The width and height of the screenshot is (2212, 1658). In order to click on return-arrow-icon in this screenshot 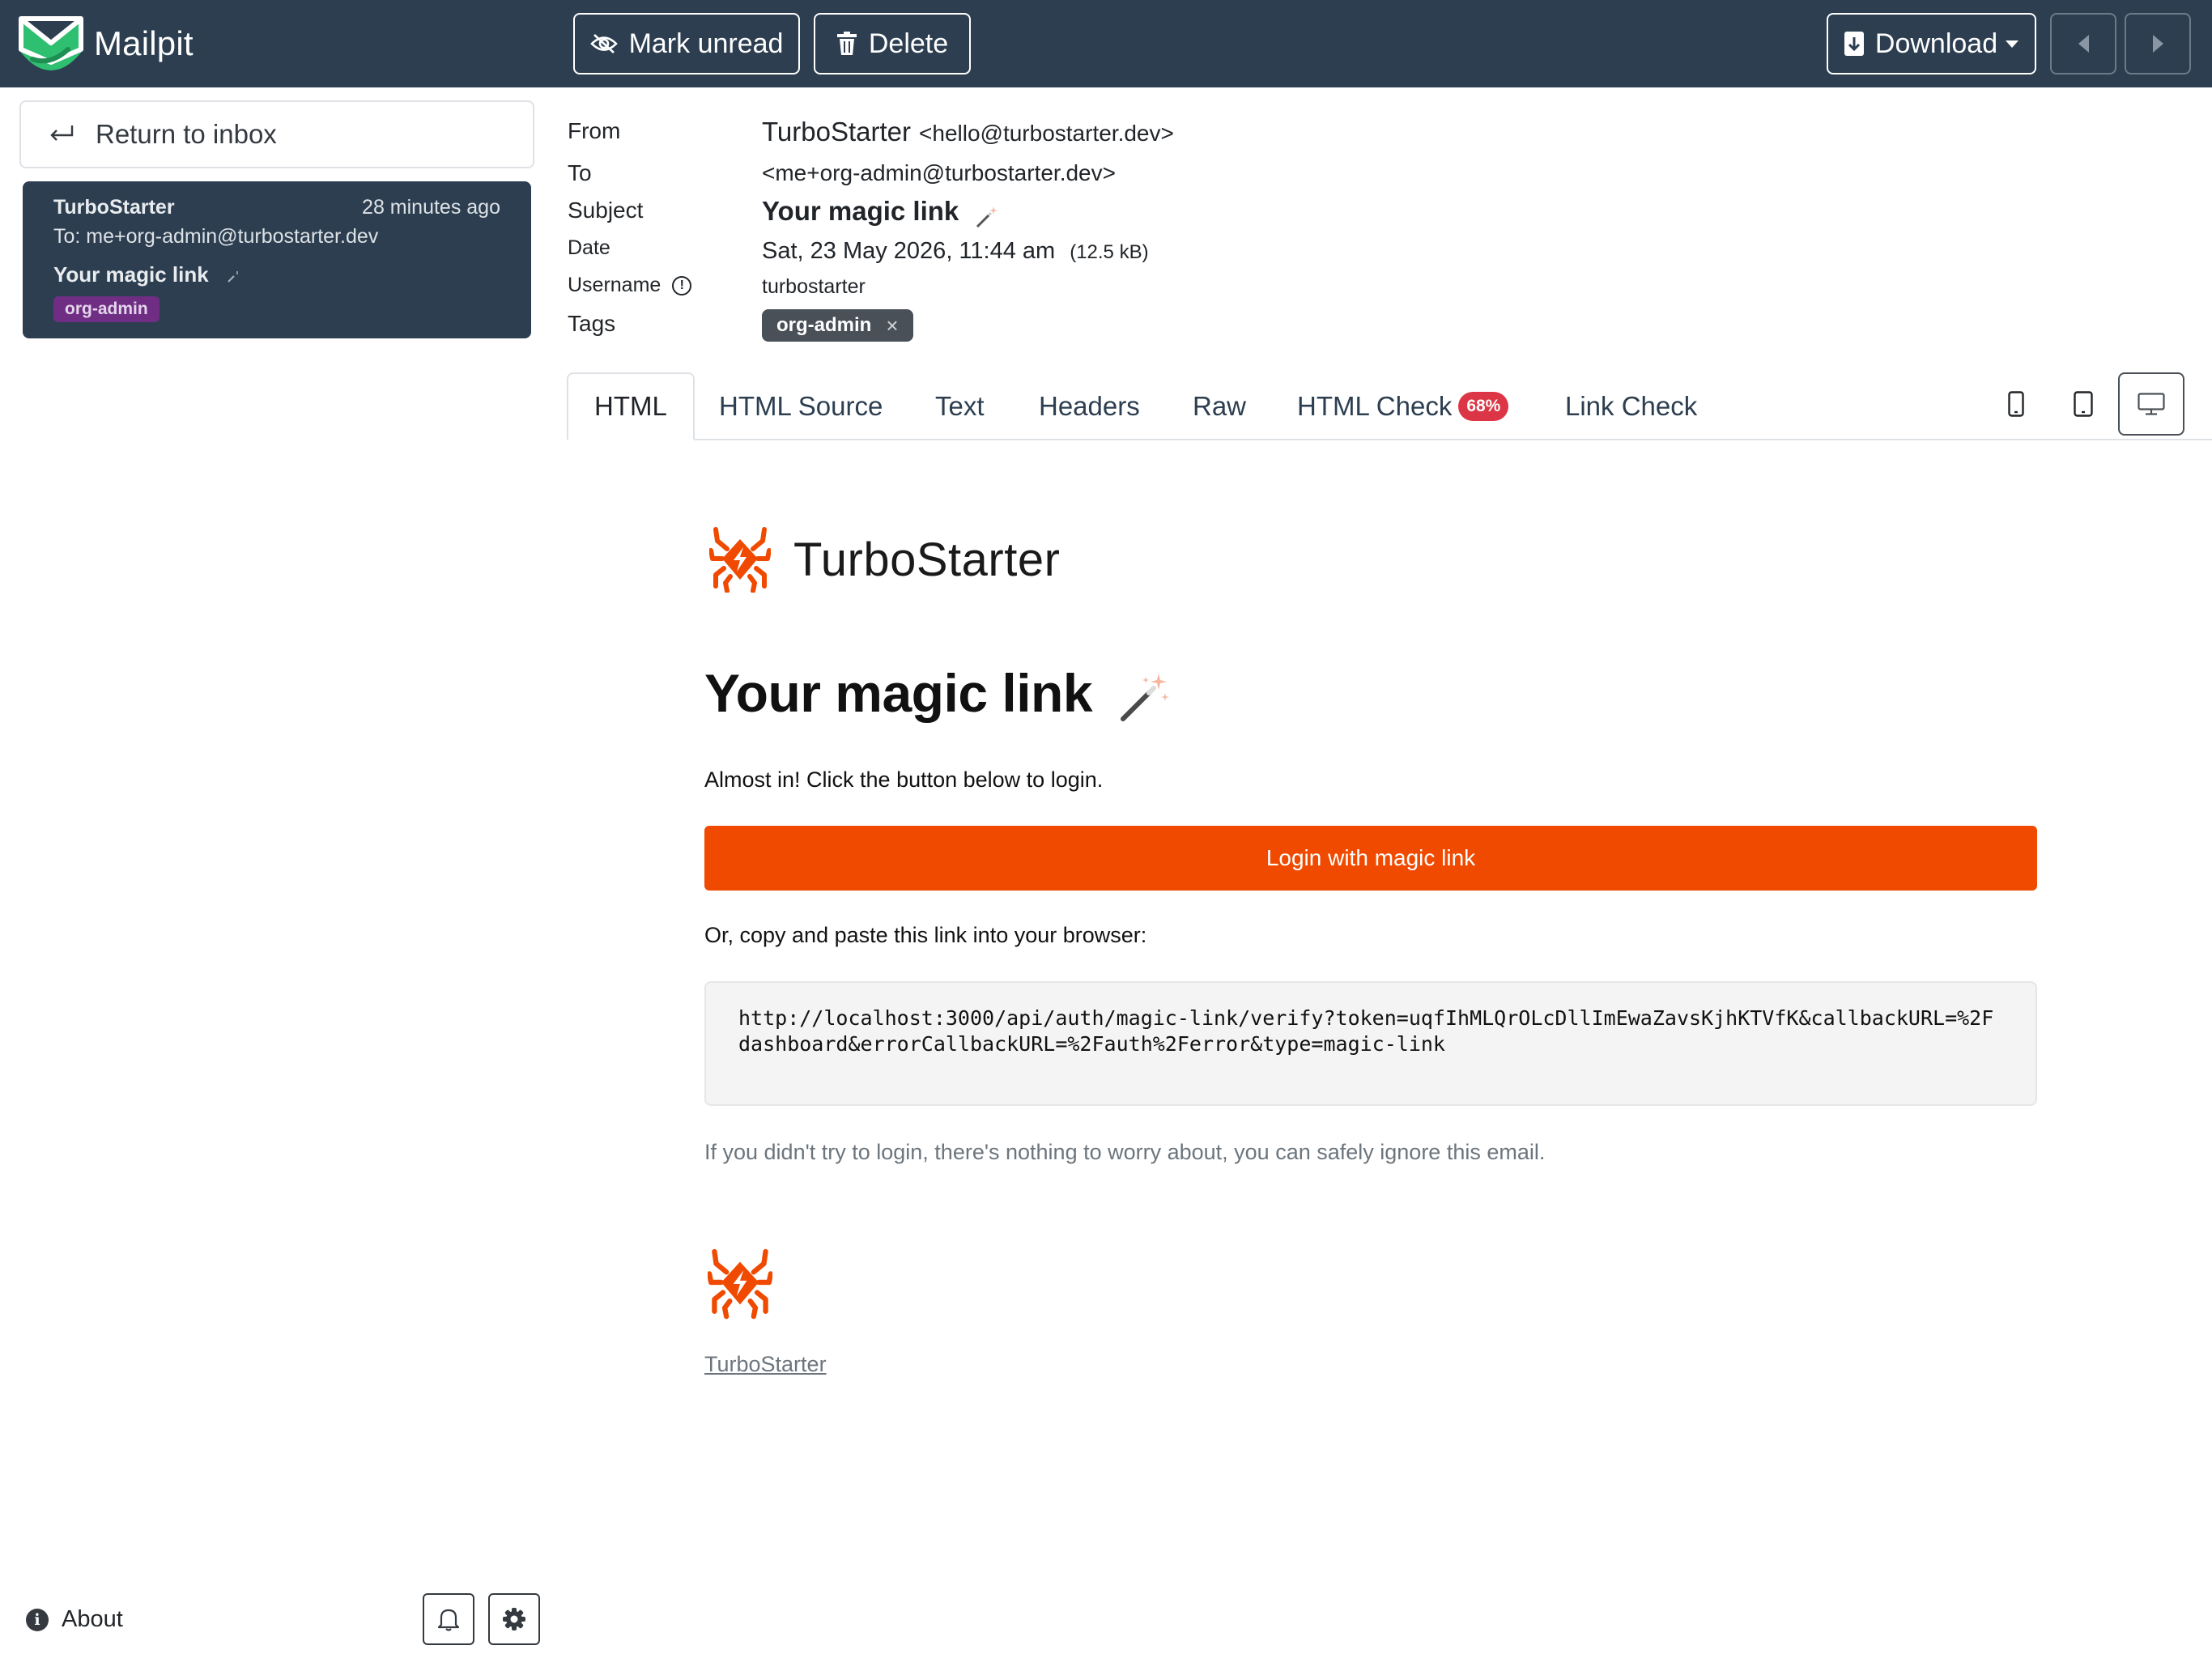, I will do `click(62, 133)`.